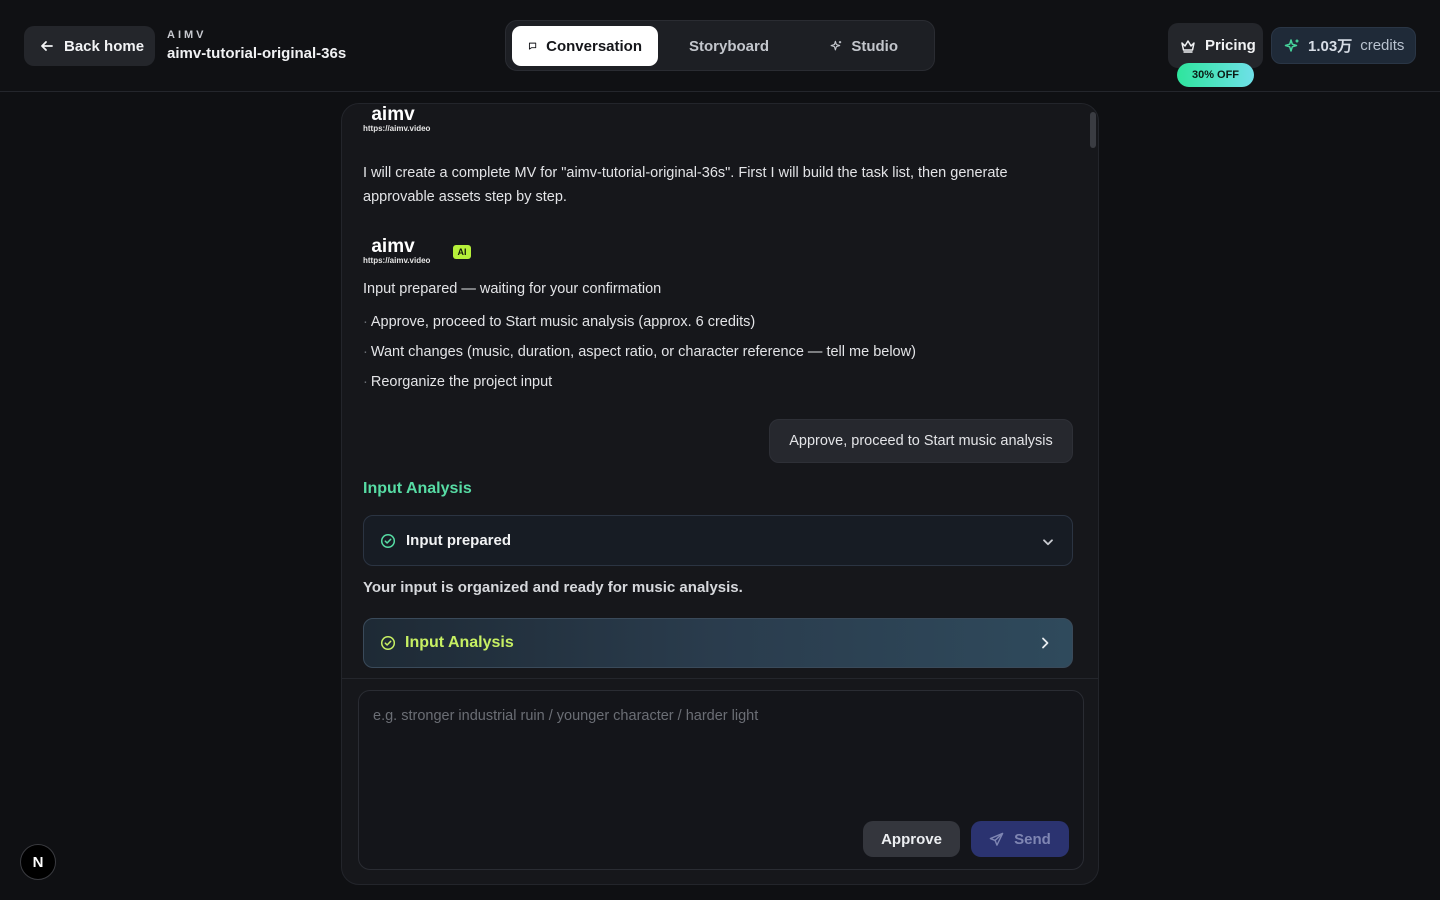 The height and width of the screenshot is (900, 1440). Describe the element at coordinates (1093, 130) in the screenshot. I see `scrollbar-thumb` at that location.